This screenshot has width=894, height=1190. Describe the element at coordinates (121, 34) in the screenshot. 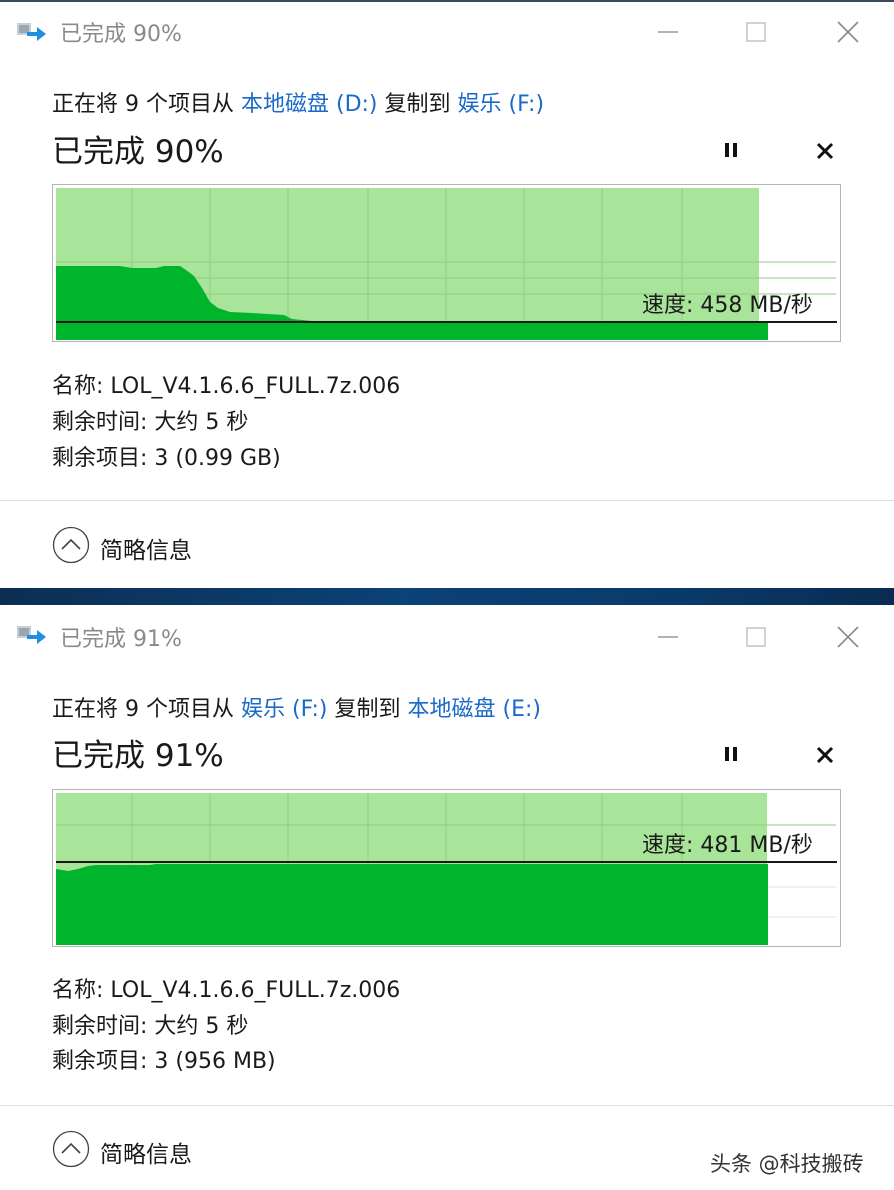

I see `window-title: 已完成 90%` at that location.